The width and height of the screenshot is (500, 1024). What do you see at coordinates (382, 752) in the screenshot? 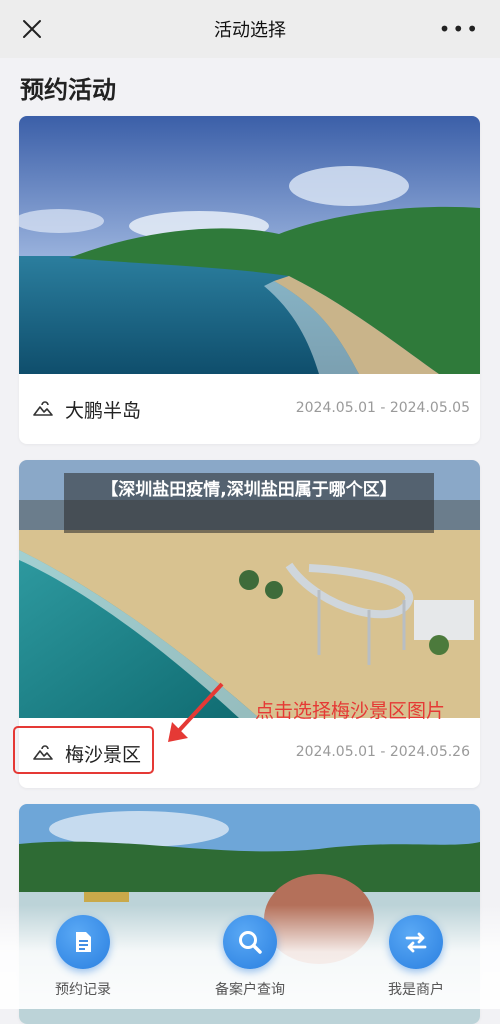
I see `activity-date-range: 2024.05.01 - 2024.05.26` at bounding box center [382, 752].